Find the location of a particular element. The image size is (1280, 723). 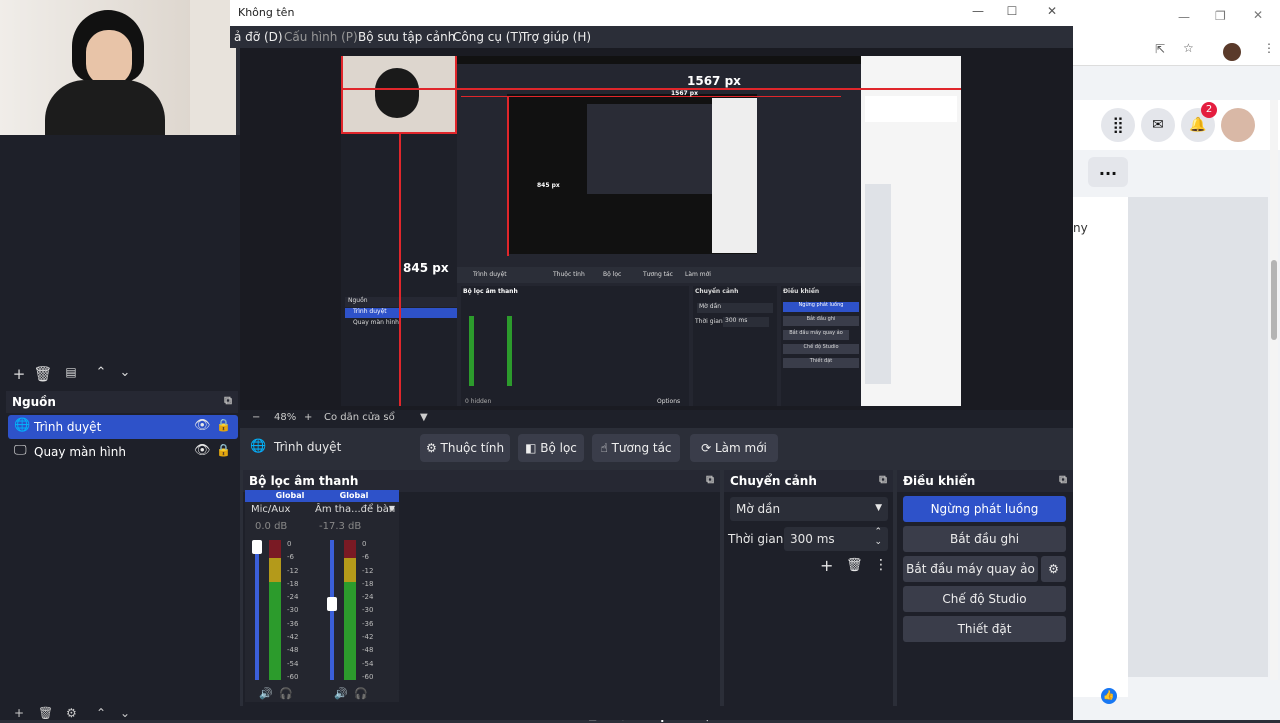

guide-line-top is located at coordinates (651, 89).